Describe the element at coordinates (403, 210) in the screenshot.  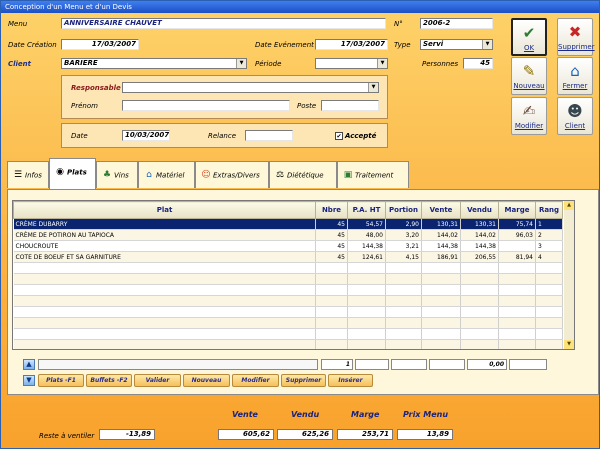
I see `col-header-portion: Portion` at that location.